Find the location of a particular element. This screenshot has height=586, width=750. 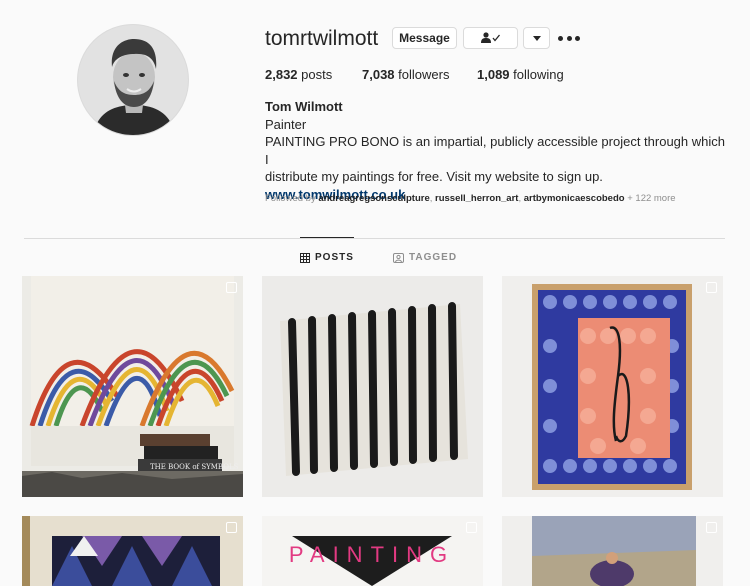

posts-count: 2,832 posts is located at coordinates (299, 74).